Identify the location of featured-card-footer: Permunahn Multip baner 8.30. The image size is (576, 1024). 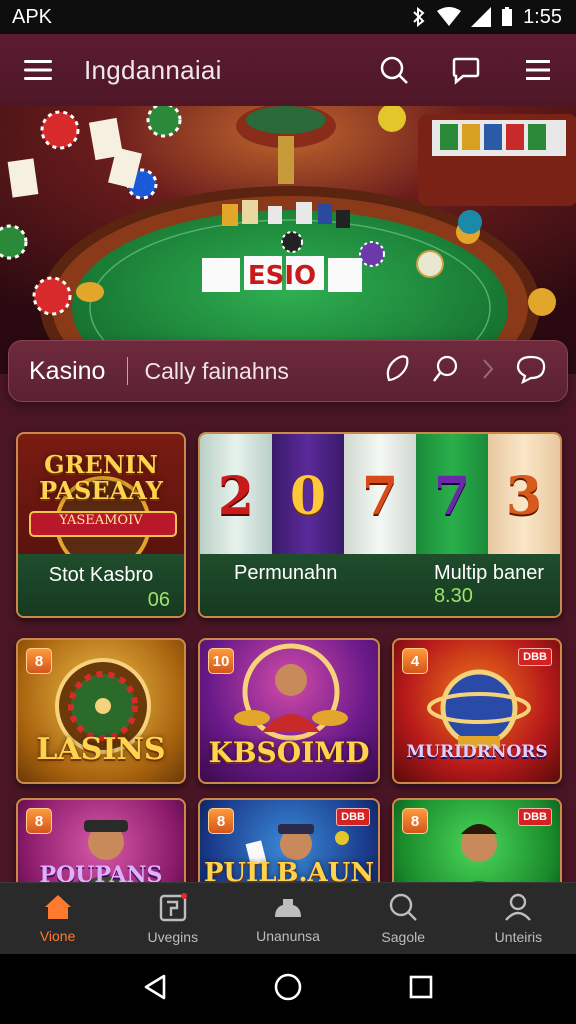
(380, 585).